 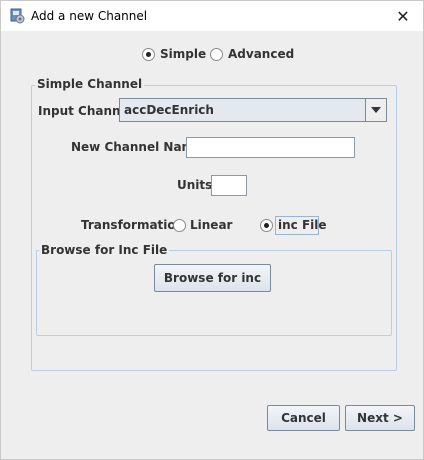 What do you see at coordinates (216, 54) in the screenshot?
I see `advanced-radio` at bounding box center [216, 54].